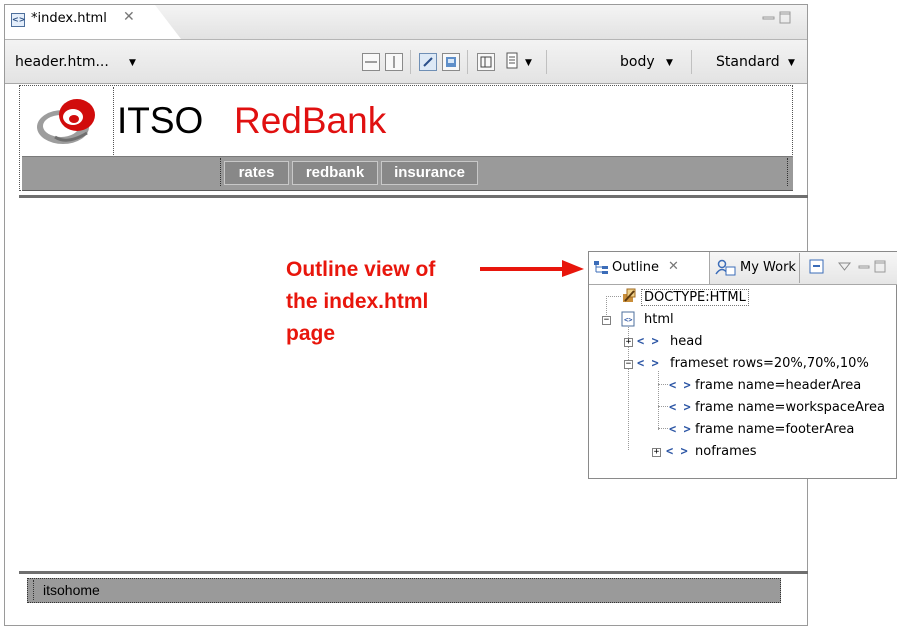 This screenshot has height=629, width=897. I want to click on callout-arrow, so click(533, 270).